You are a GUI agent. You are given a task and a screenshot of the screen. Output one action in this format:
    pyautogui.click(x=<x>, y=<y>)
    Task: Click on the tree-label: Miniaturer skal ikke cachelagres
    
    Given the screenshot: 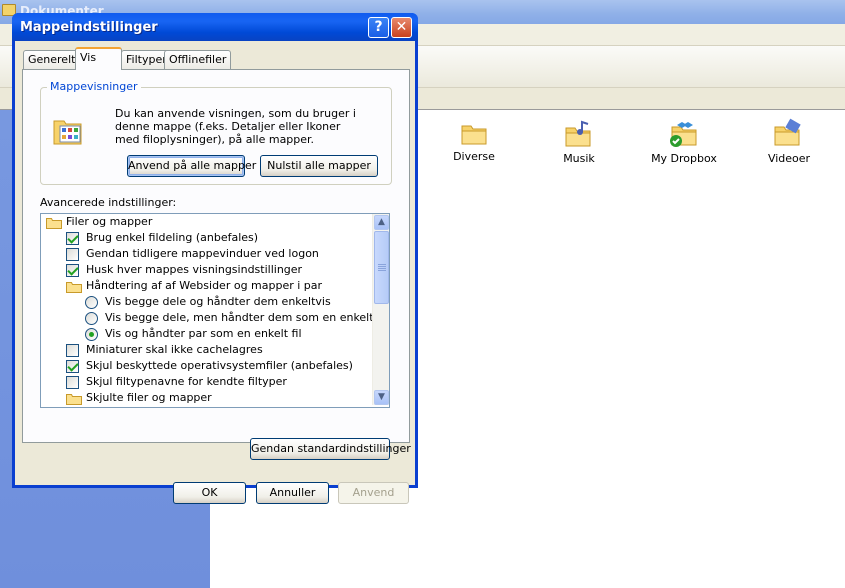 What is the action you would take?
    pyautogui.click(x=174, y=349)
    